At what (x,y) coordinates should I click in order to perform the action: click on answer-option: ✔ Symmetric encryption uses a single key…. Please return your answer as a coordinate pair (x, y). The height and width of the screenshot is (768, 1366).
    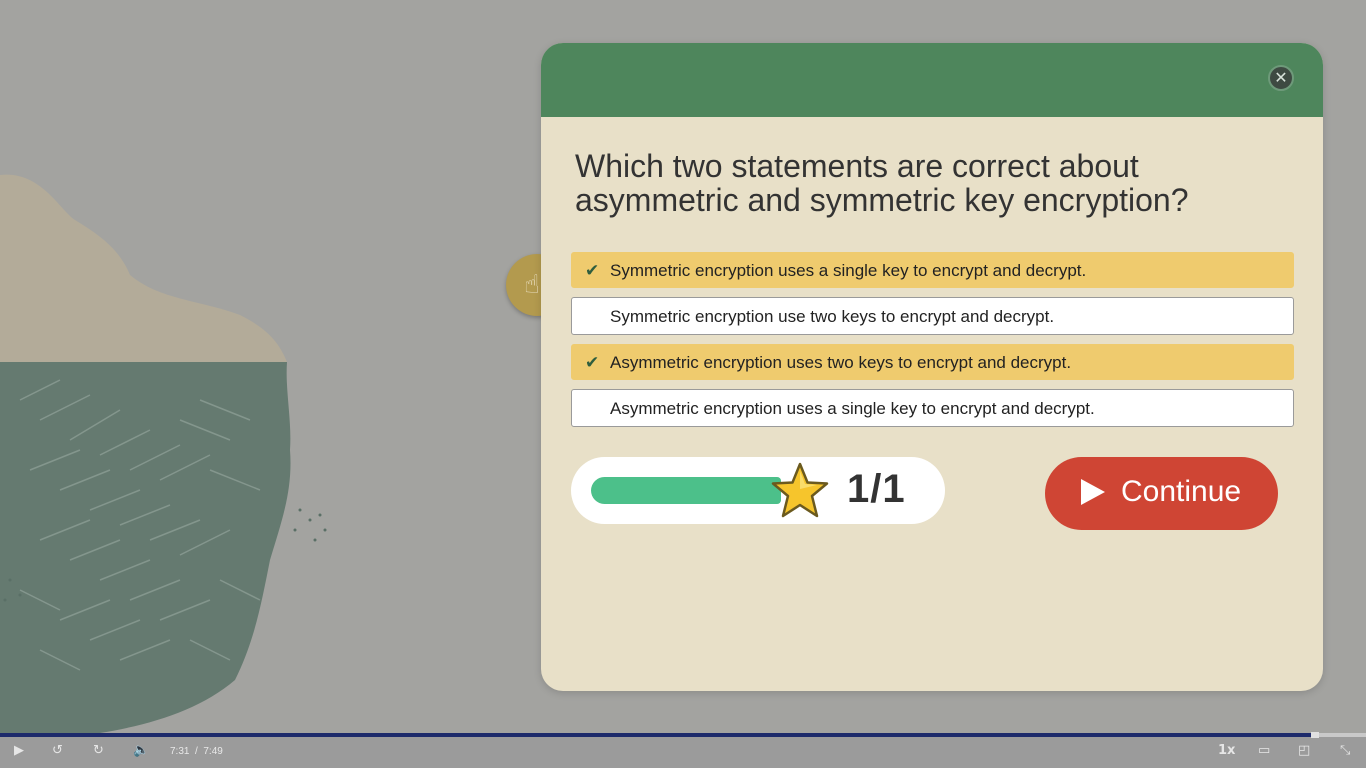
    Looking at the image, I should click on (932, 270).